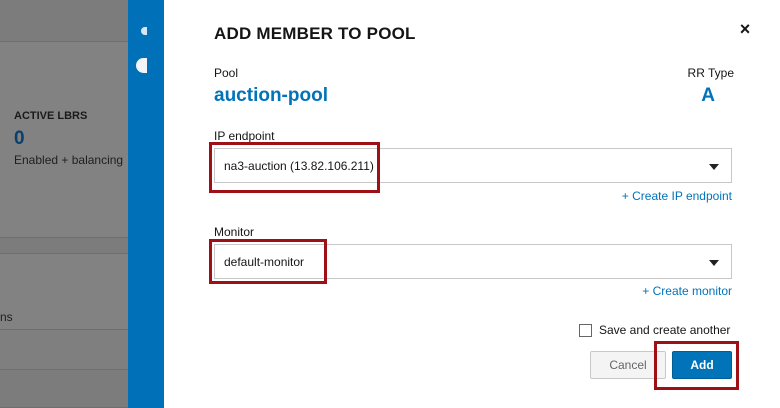 The width and height of the screenshot is (780, 408). Describe the element at coordinates (673, 291) in the screenshot. I see `create-monitor-link: + Create monitor` at that location.